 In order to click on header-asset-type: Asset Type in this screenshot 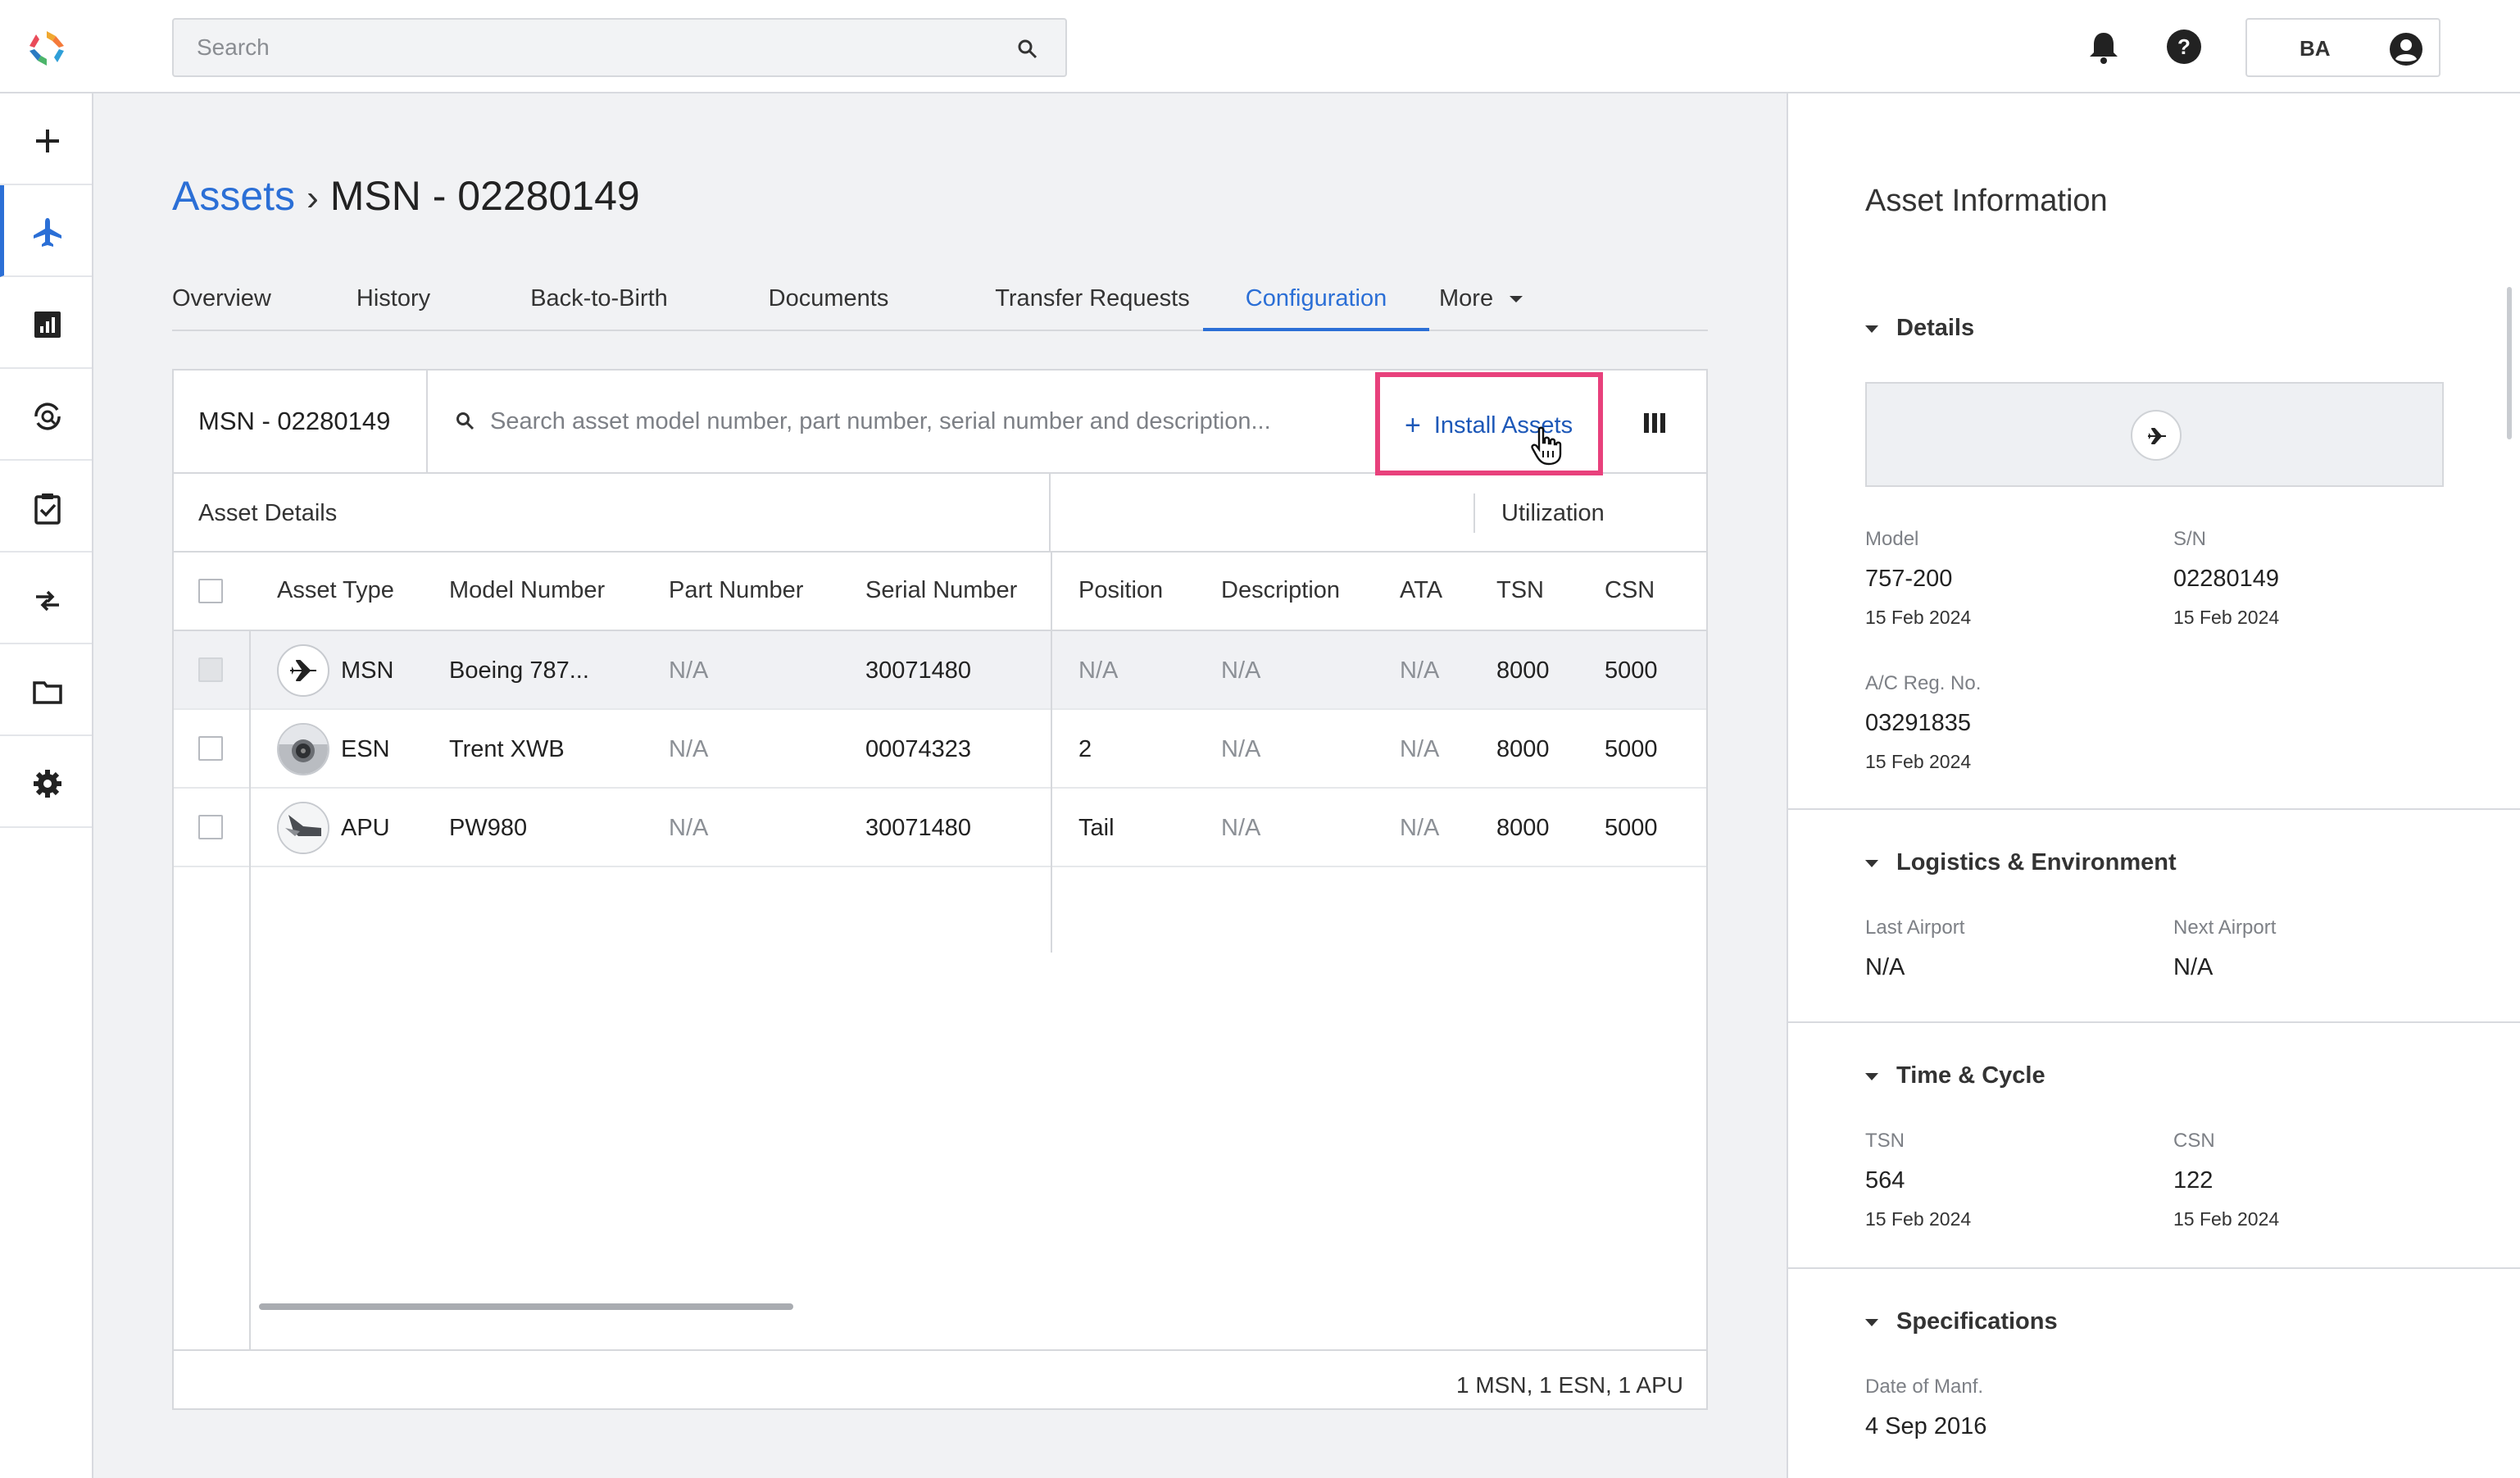, I will do `click(335, 591)`.